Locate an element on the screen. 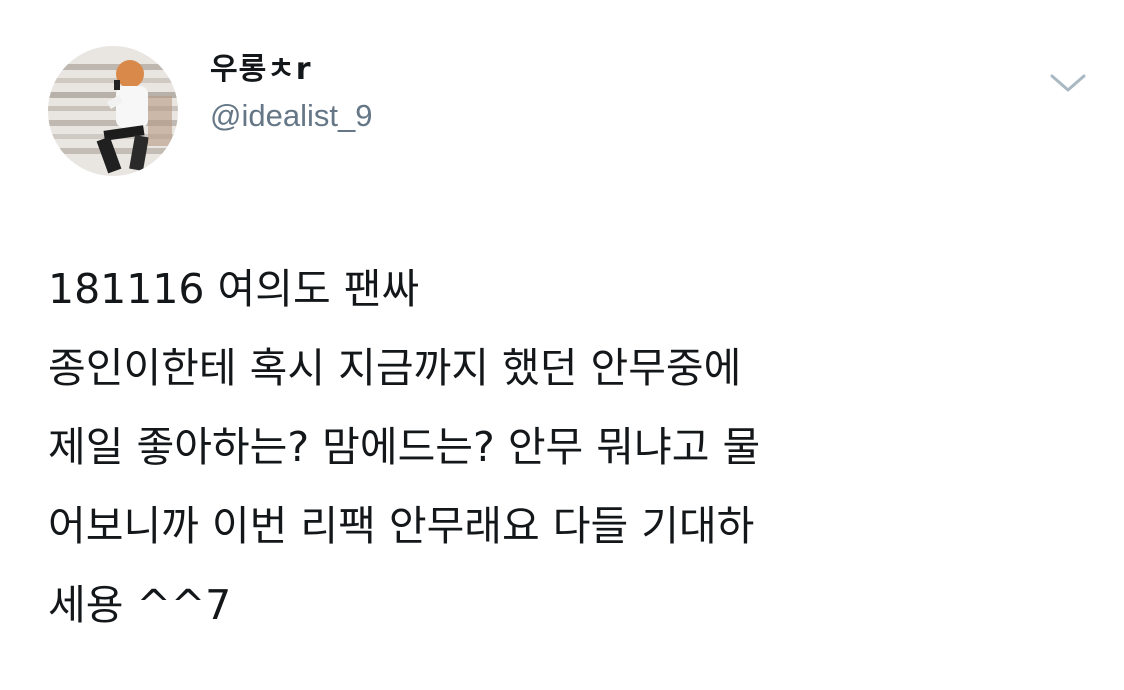  tweet-text-line: 어보니까 이번 리팩 안무래요 다들 기대하 is located at coordinates (401, 526).